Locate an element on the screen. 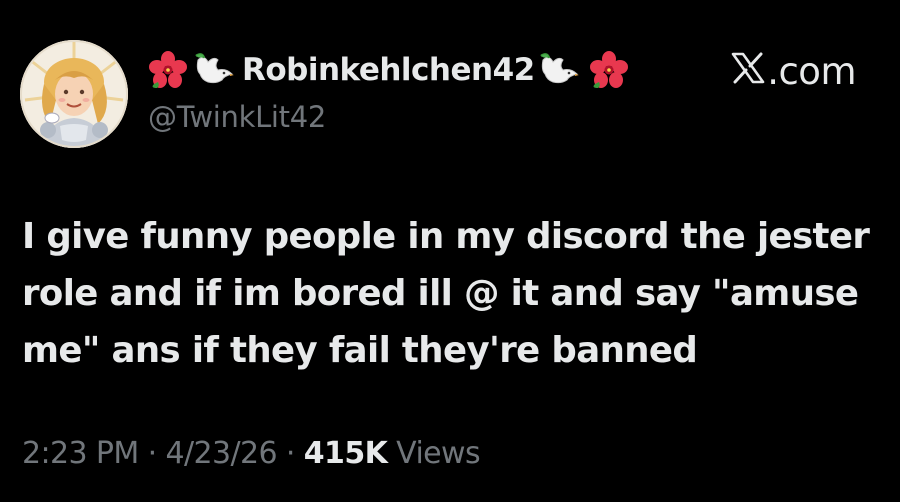 The image size is (900, 502). display-name: Robinkehlchen42 is located at coordinates (388, 70).